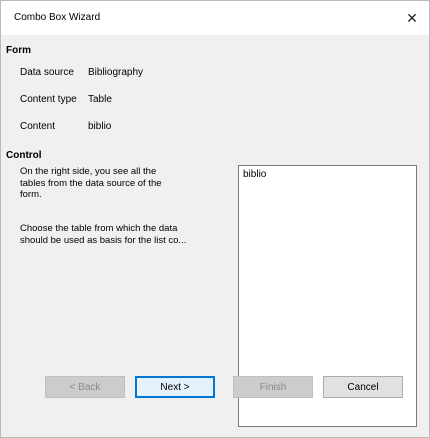 Image resolution: width=430 pixels, height=438 pixels. Describe the element at coordinates (24, 155) in the screenshot. I see `control-section-title: Control` at that location.